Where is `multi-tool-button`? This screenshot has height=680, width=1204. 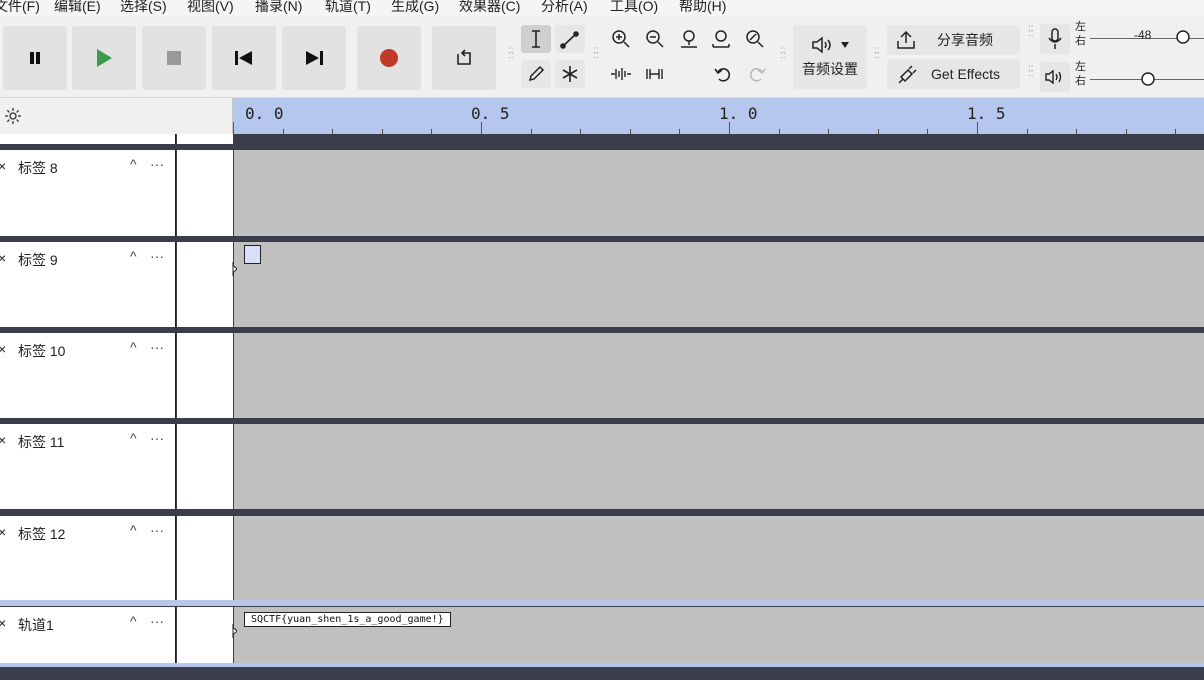 multi-tool-button is located at coordinates (570, 74).